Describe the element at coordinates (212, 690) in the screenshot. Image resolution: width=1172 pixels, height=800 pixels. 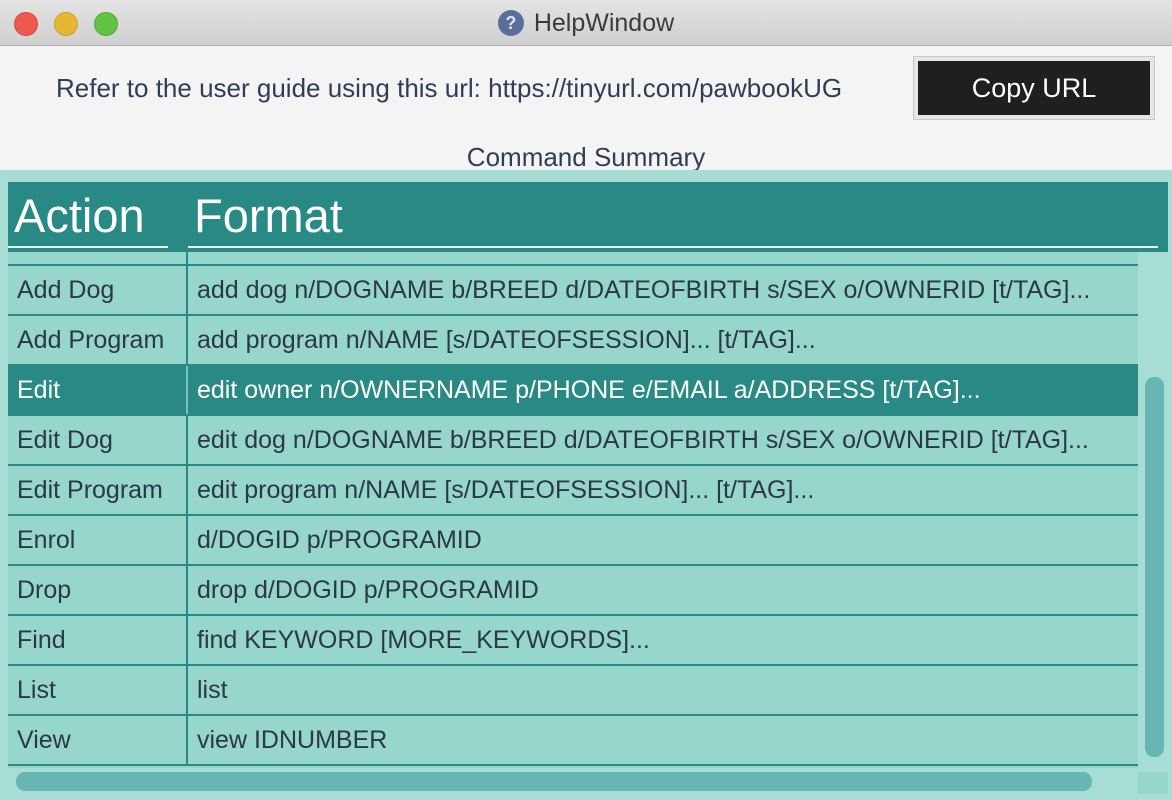
I see `format-cell: list` at that location.